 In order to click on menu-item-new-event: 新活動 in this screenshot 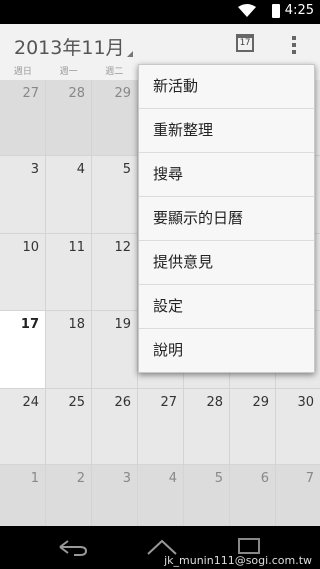, I will do `click(226, 87)`.